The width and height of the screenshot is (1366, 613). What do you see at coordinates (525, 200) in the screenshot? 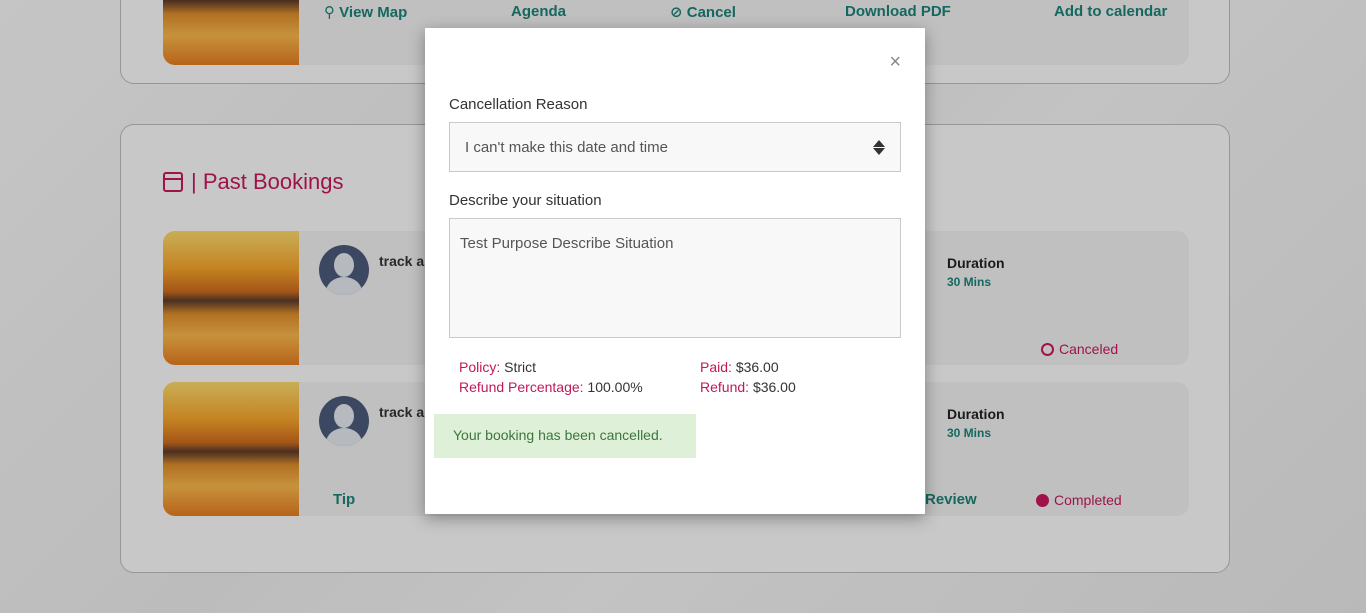
I see `describe-situation-label: Describe your situation` at bounding box center [525, 200].